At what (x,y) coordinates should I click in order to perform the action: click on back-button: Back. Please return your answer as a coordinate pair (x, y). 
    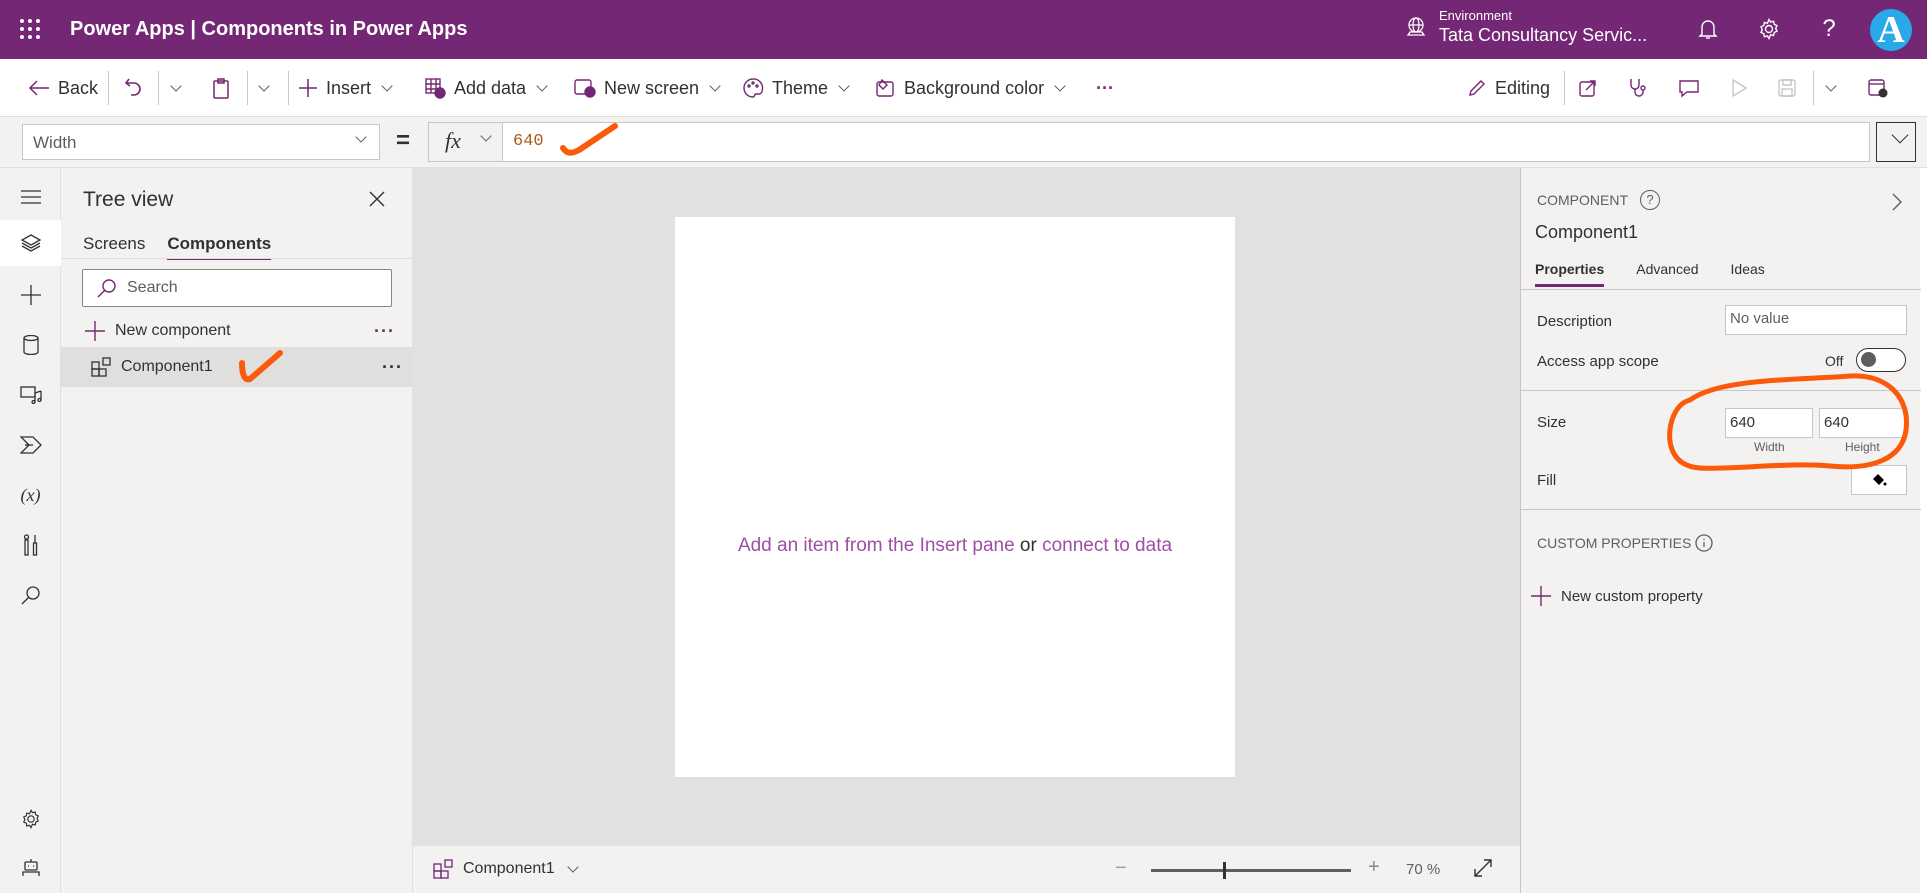
    Looking at the image, I should click on (63, 88).